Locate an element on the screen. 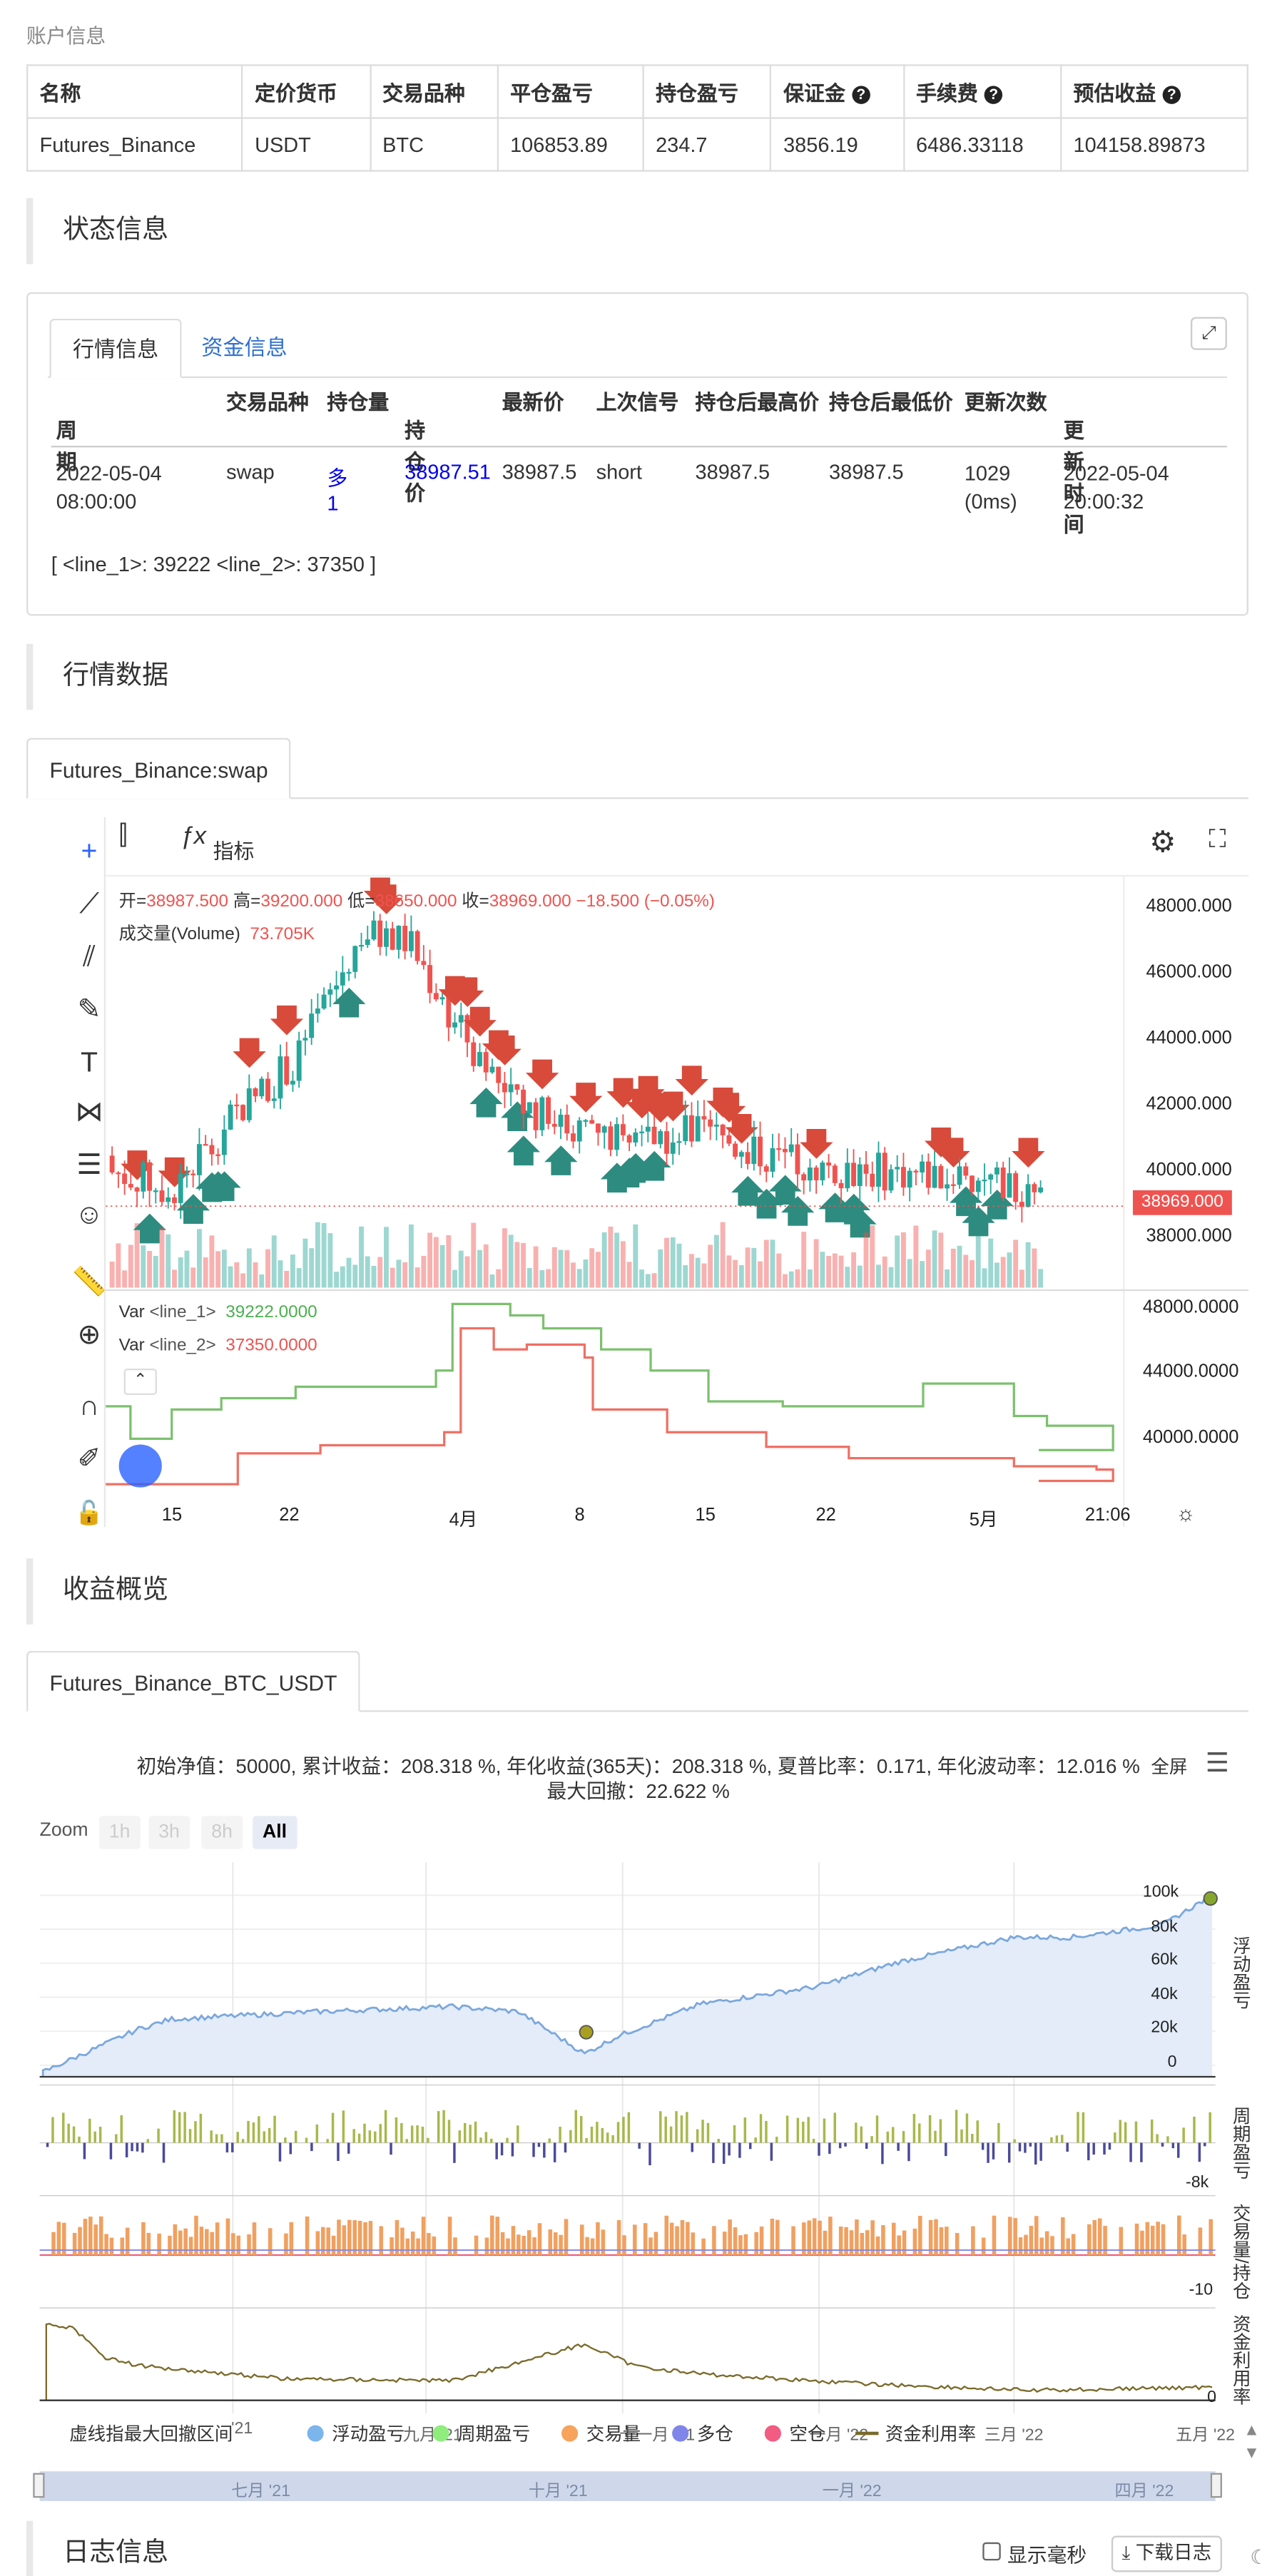  legend-short: 空仓 is located at coordinates (794, 2433).